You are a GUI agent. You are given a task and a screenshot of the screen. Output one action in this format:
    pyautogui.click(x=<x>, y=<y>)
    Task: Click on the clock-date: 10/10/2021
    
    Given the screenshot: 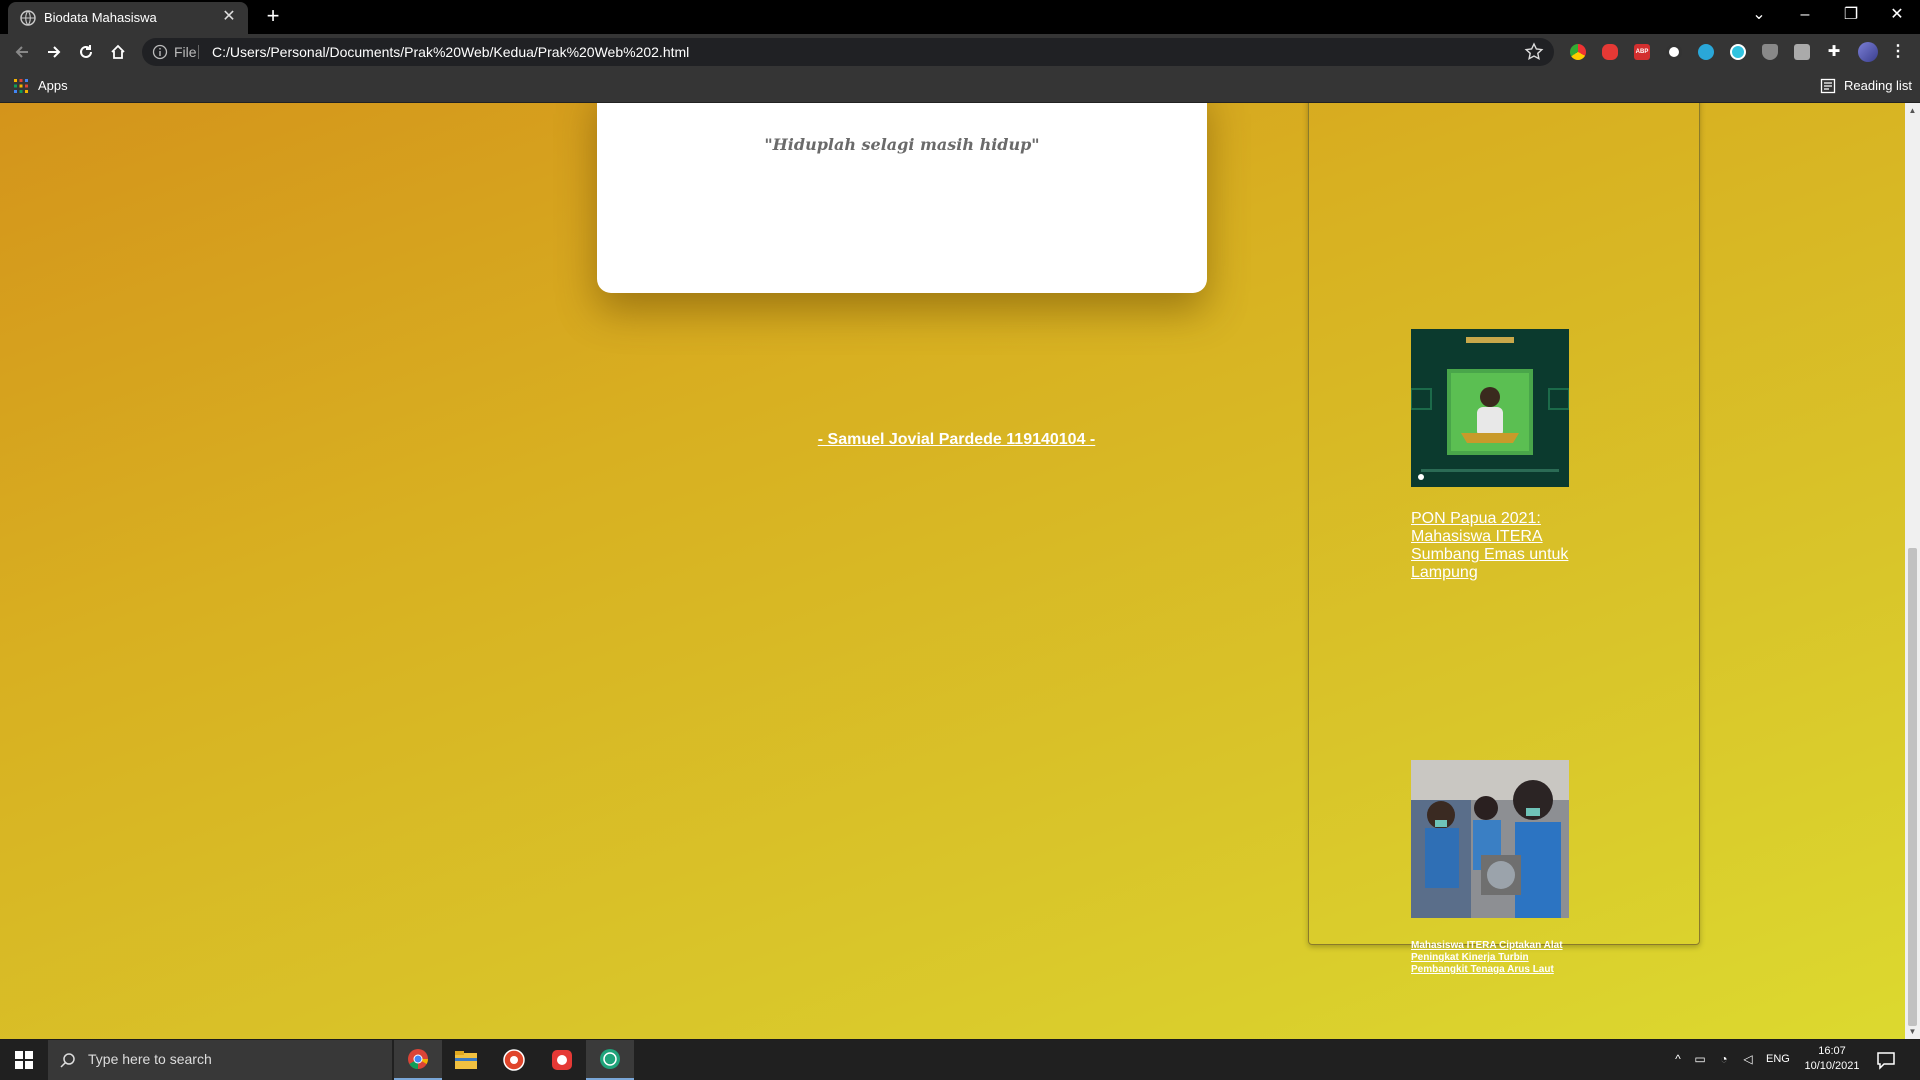 What is the action you would take?
    pyautogui.click(x=1832, y=1066)
    